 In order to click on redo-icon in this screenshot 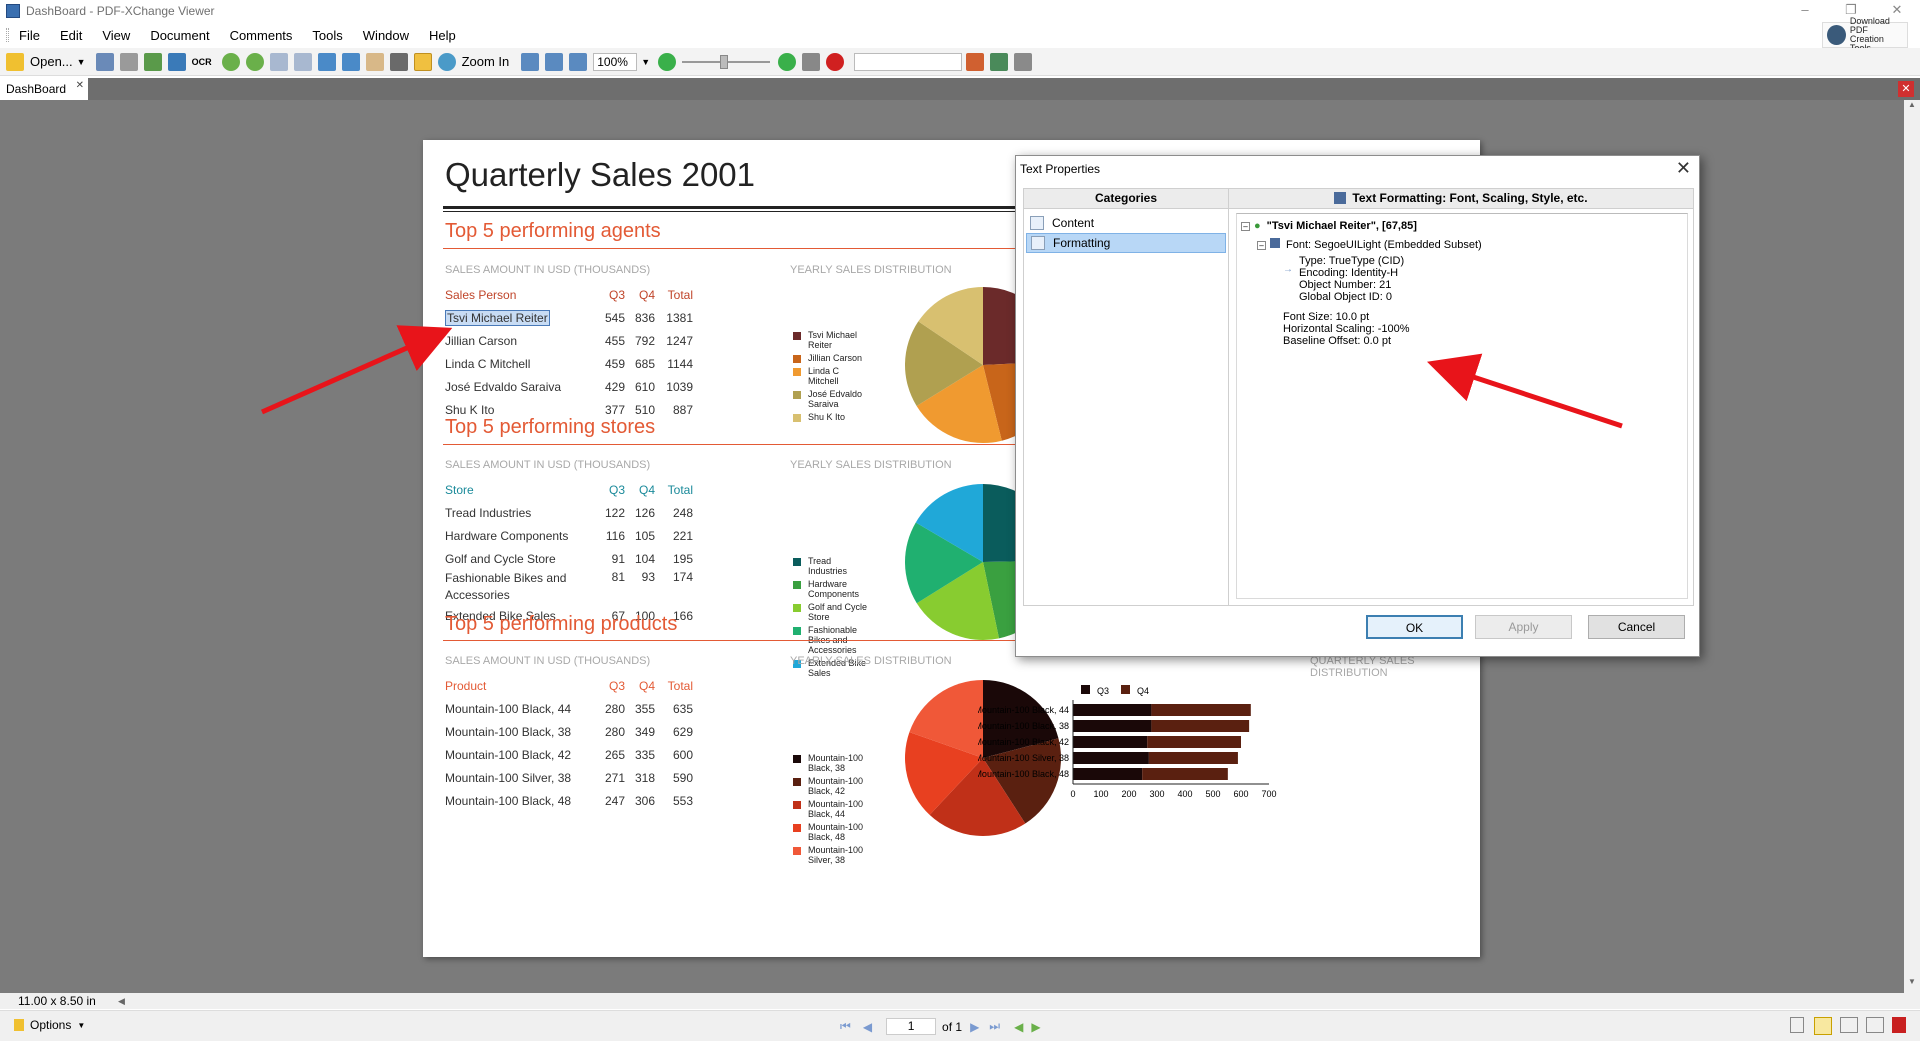, I will do `click(302, 61)`.